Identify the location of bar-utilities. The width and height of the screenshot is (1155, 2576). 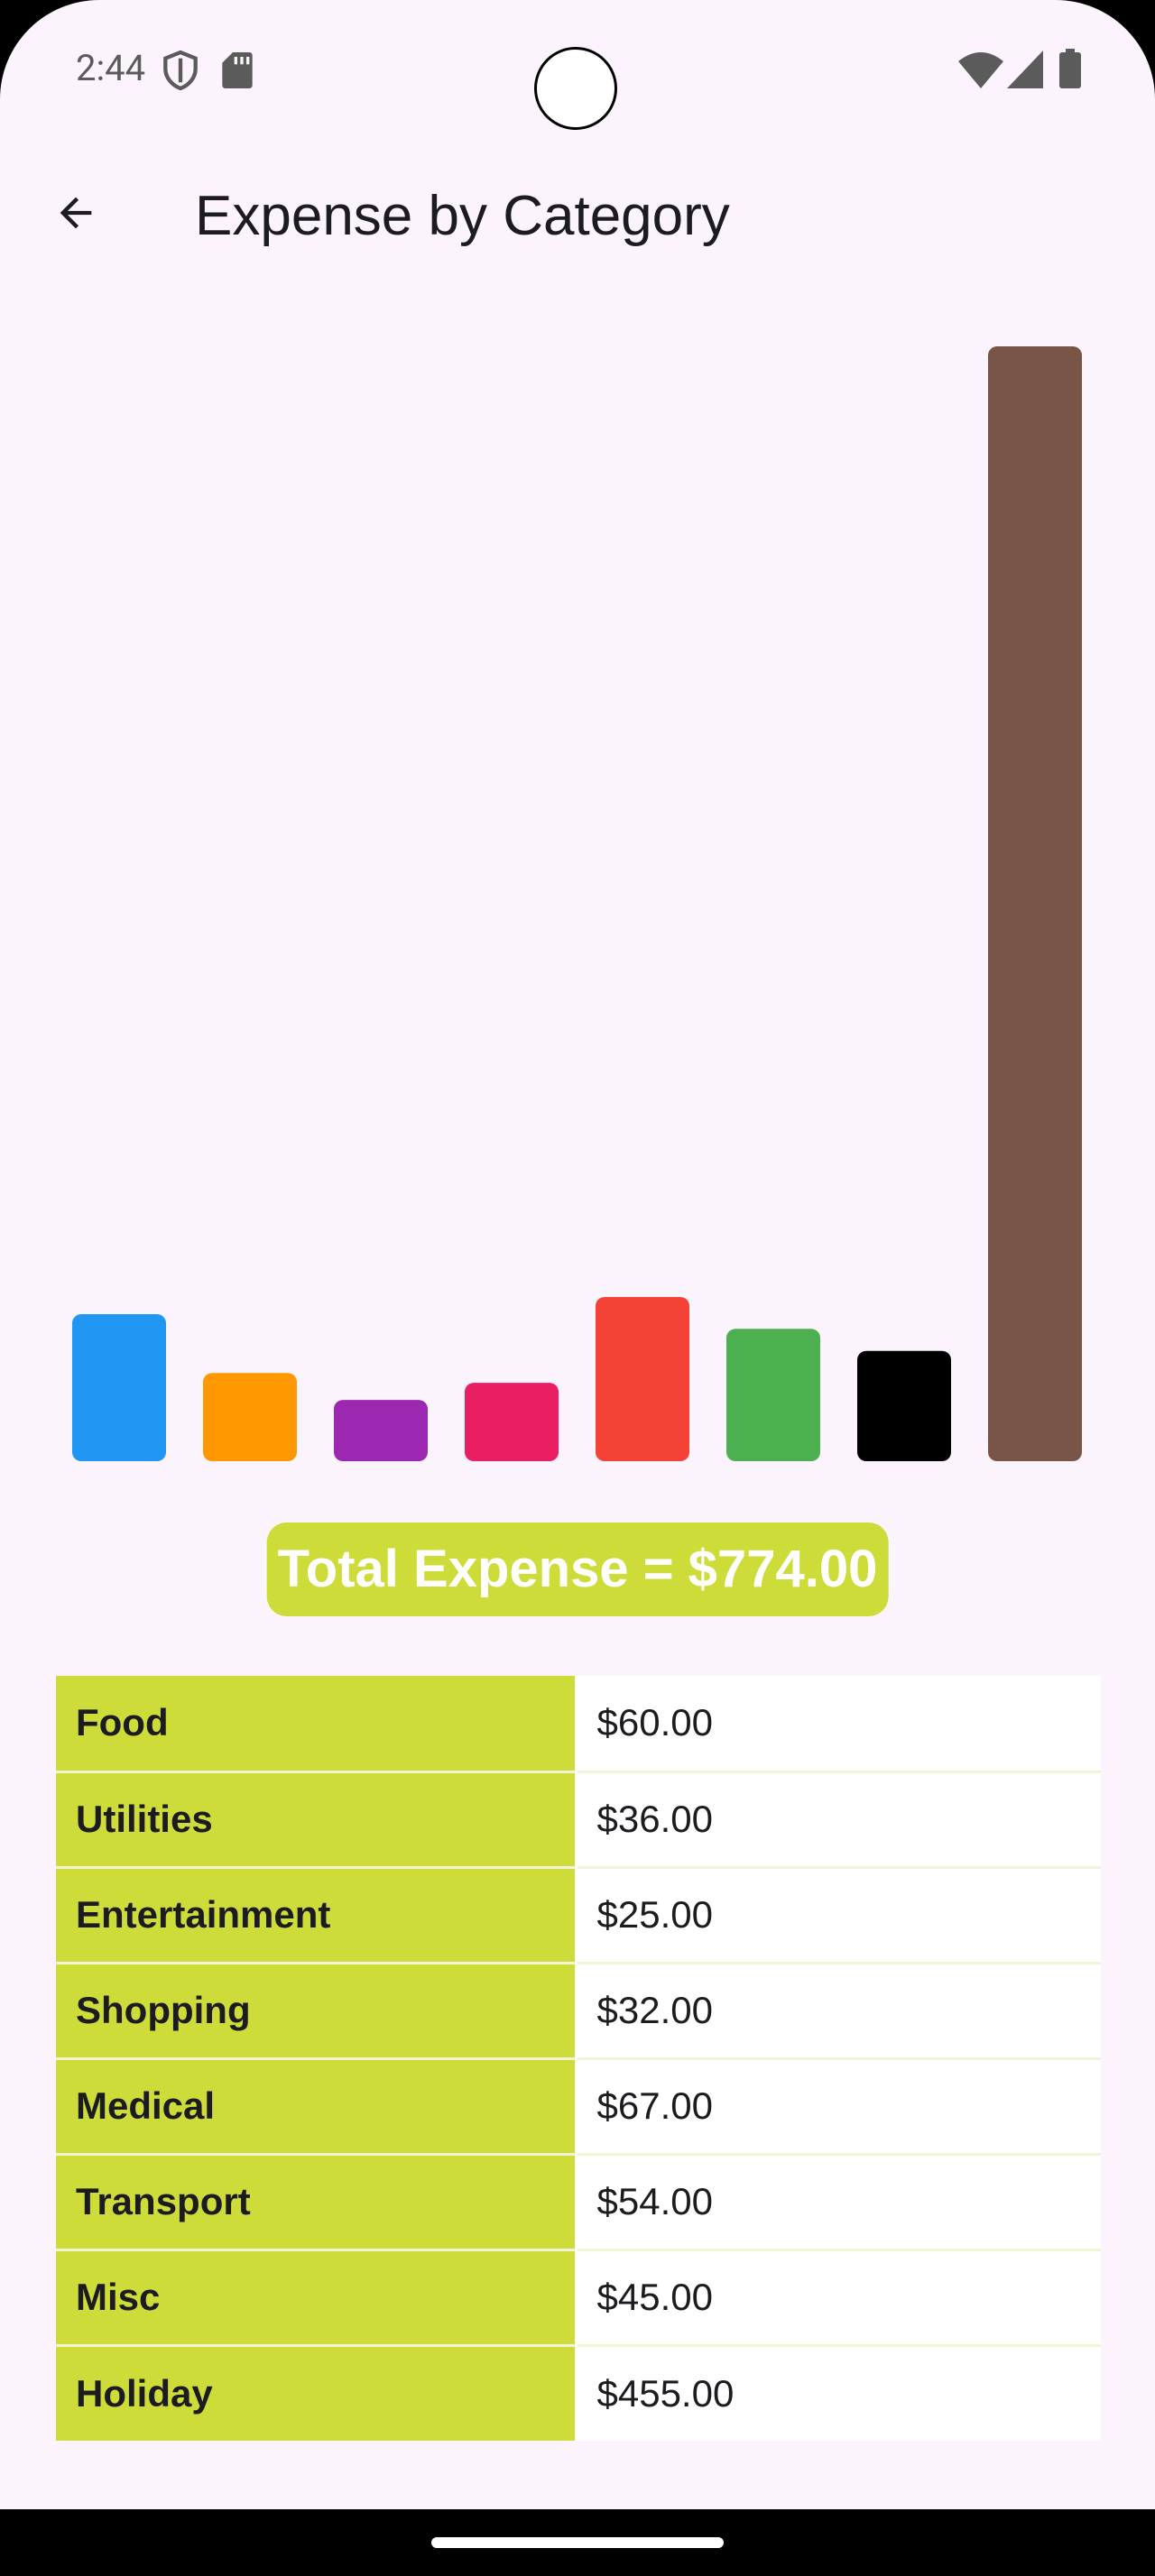
(250, 1417).